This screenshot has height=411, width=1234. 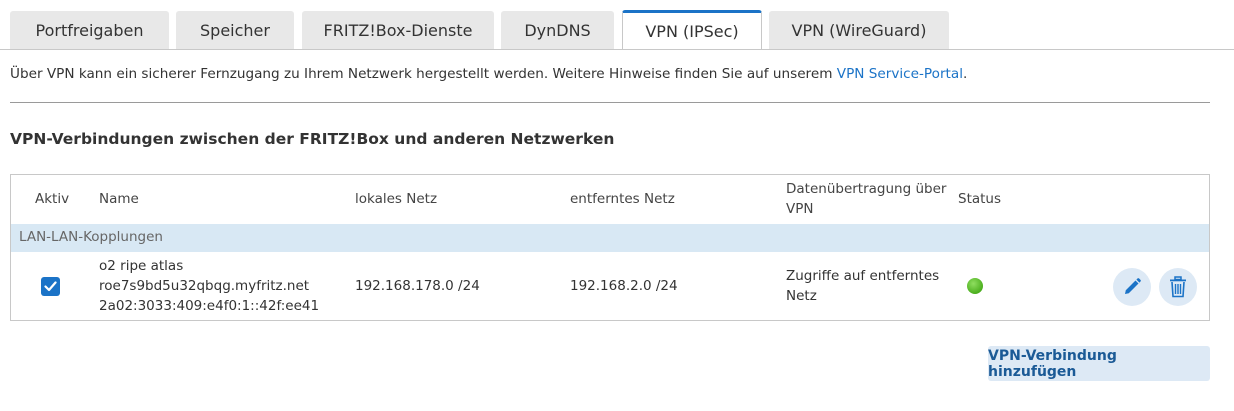 What do you see at coordinates (866, 199) in the screenshot?
I see `header-transfer: Datenübertragung über VPN` at bounding box center [866, 199].